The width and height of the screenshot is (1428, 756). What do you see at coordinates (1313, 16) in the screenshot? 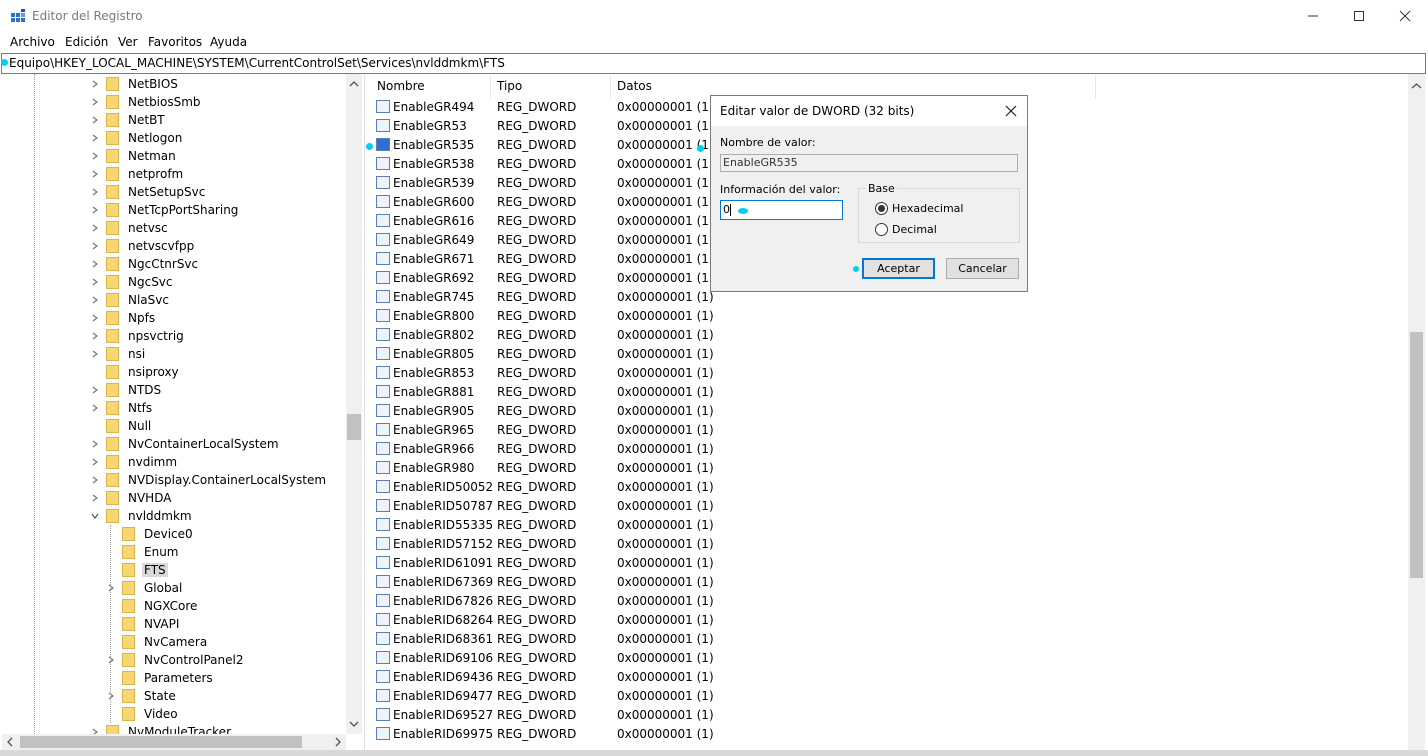
I see `minimize-button` at bounding box center [1313, 16].